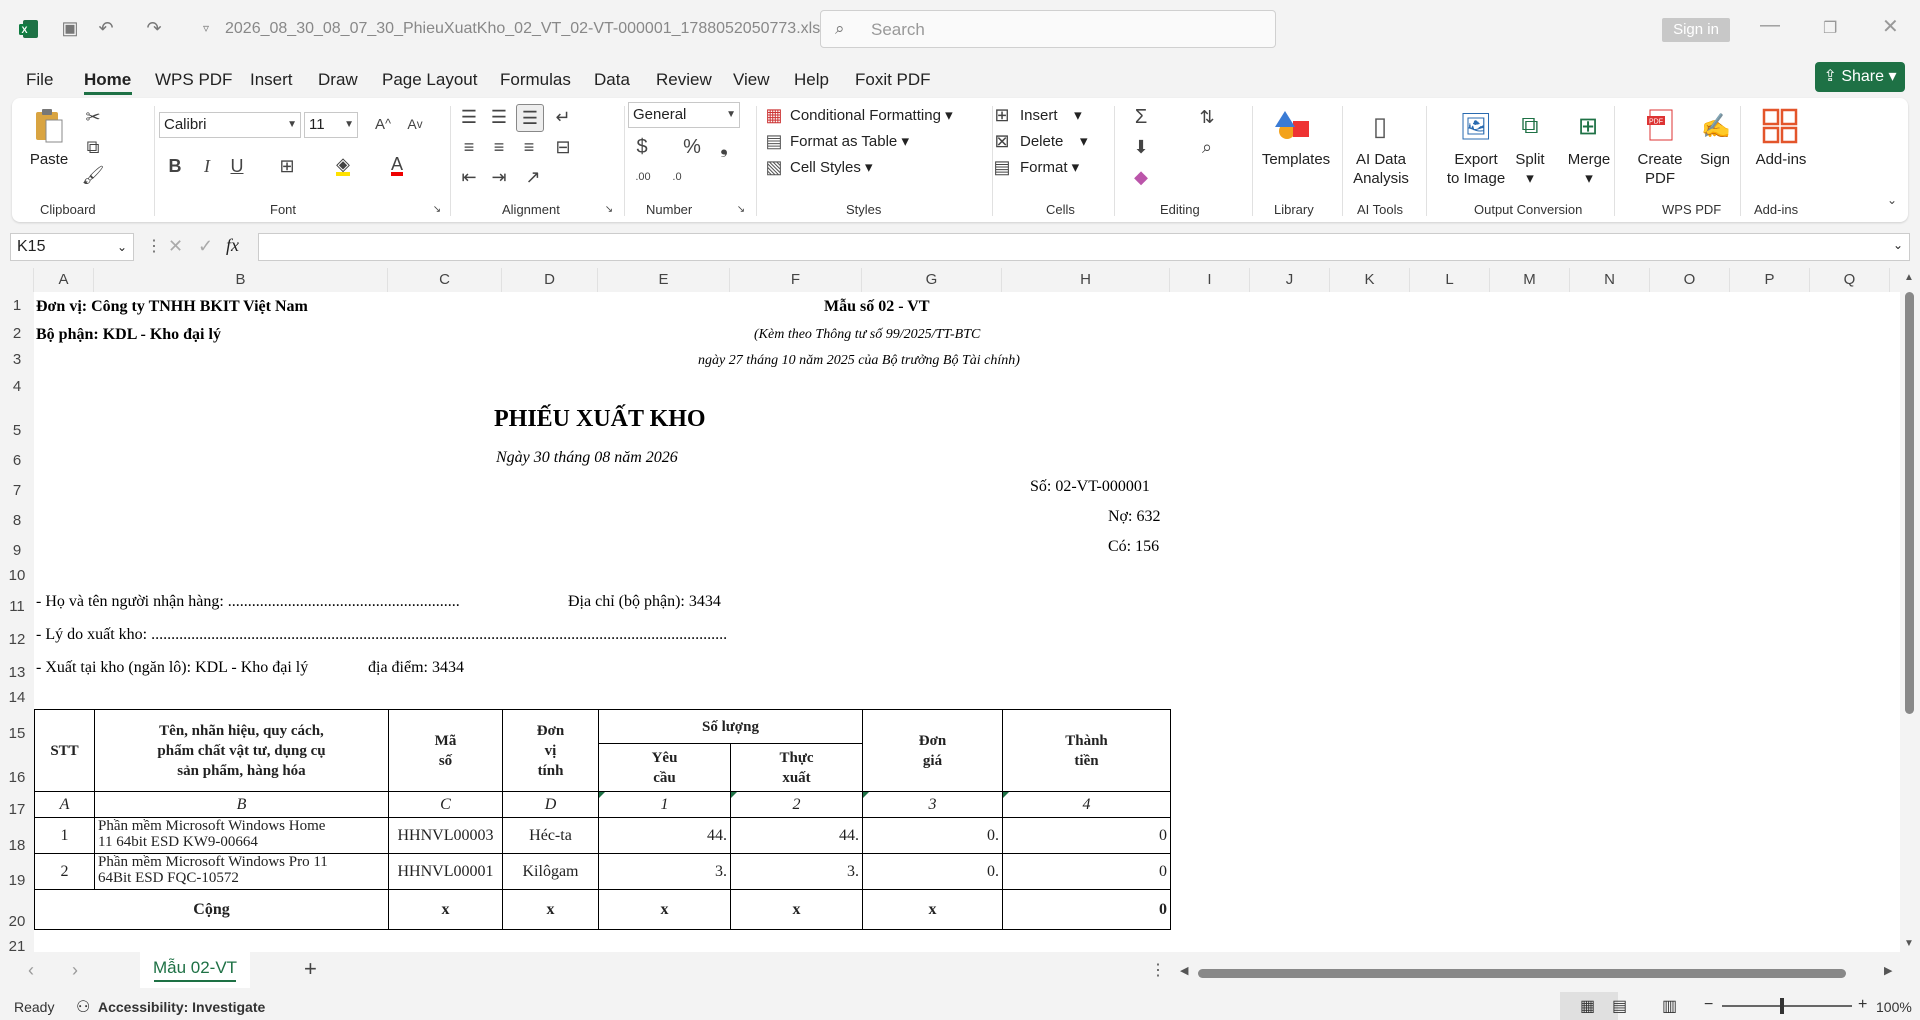  I want to click on number-format-select: General ▼, so click(684, 115).